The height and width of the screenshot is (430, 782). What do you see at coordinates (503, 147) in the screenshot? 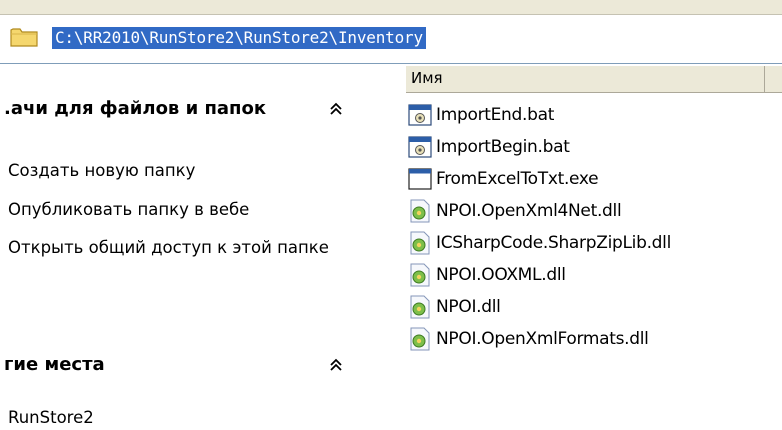
I see `file-name: ImportBegin.bat` at bounding box center [503, 147].